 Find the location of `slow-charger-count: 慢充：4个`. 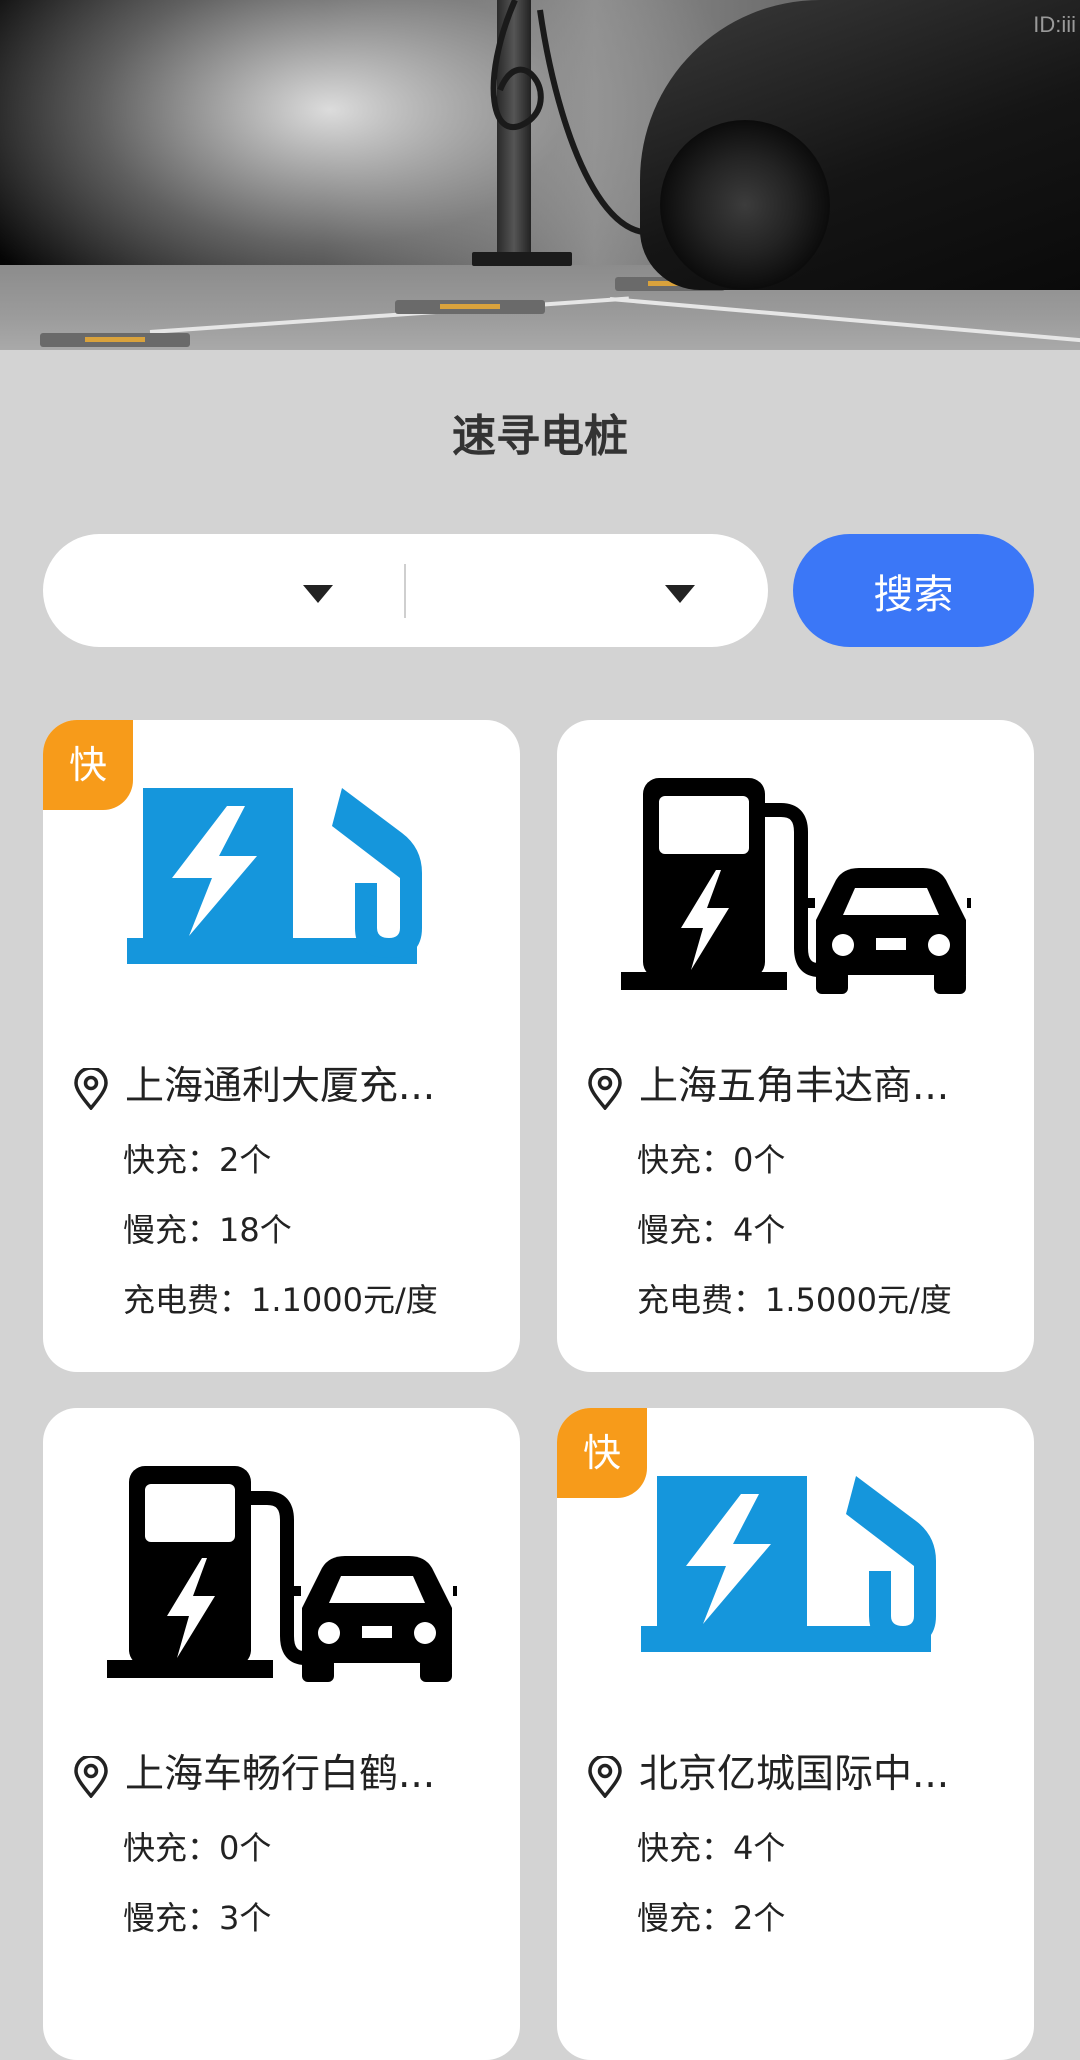

slow-charger-count: 慢充：4个 is located at coordinates (711, 1230).